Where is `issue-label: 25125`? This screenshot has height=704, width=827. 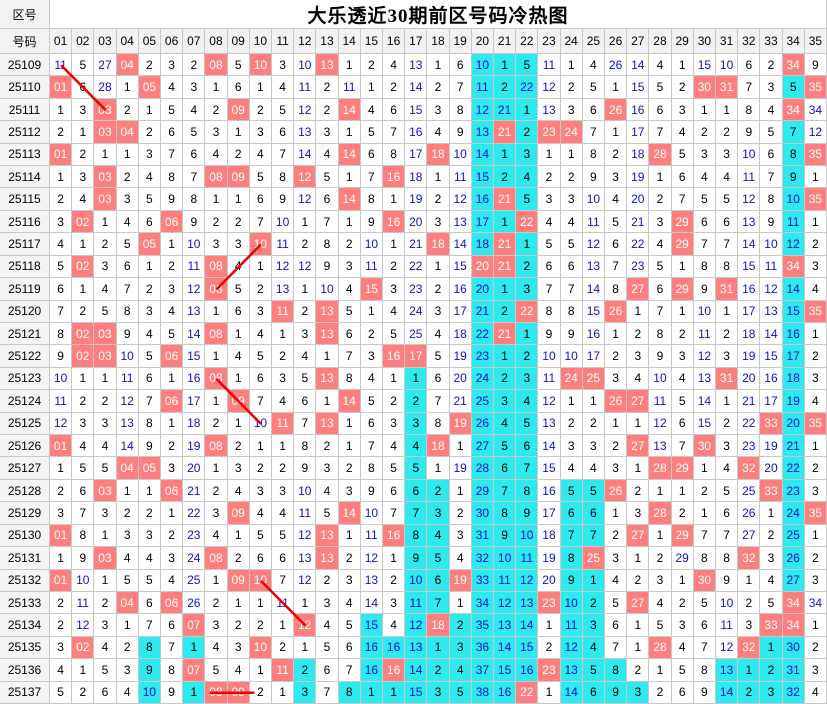
issue-label: 25125 is located at coordinates (25, 424).